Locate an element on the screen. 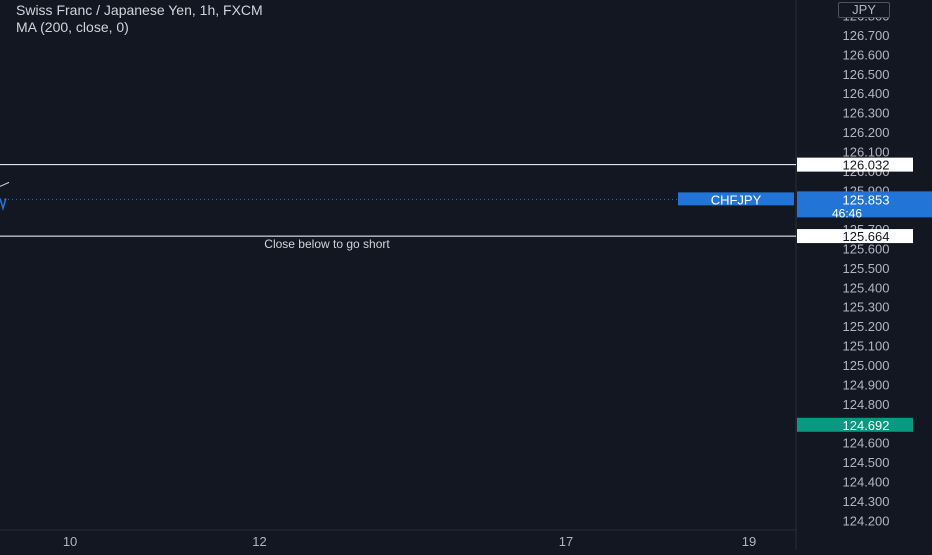  y-tick-label: 126.400 is located at coordinates (866, 93).